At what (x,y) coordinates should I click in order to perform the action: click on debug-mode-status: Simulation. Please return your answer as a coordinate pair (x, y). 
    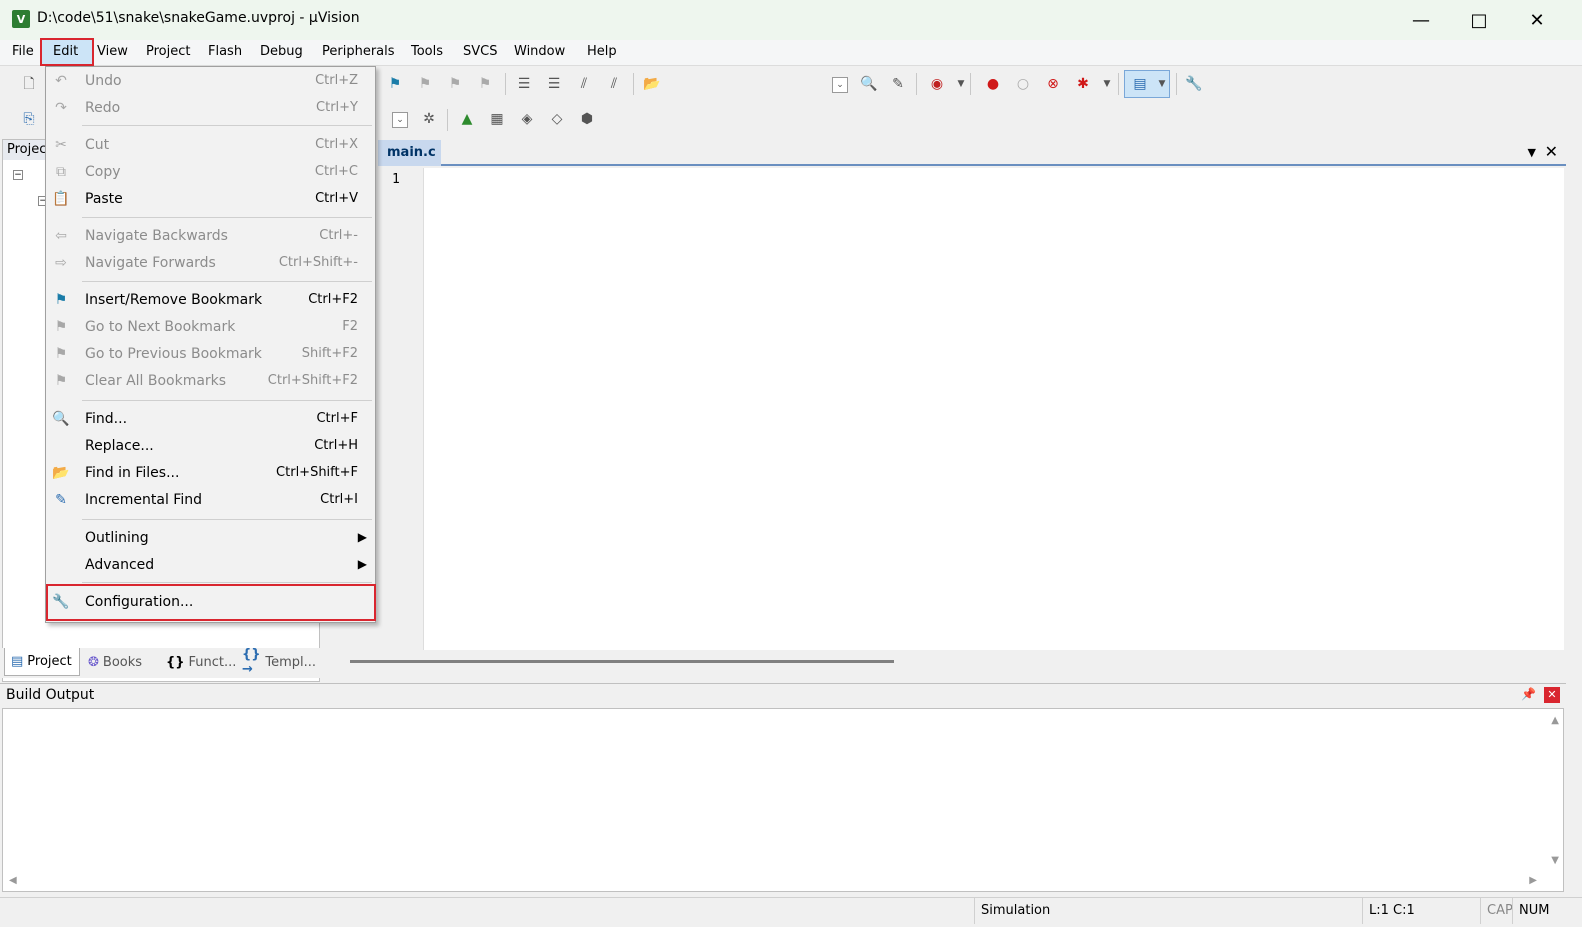
    Looking at the image, I should click on (1085, 911).